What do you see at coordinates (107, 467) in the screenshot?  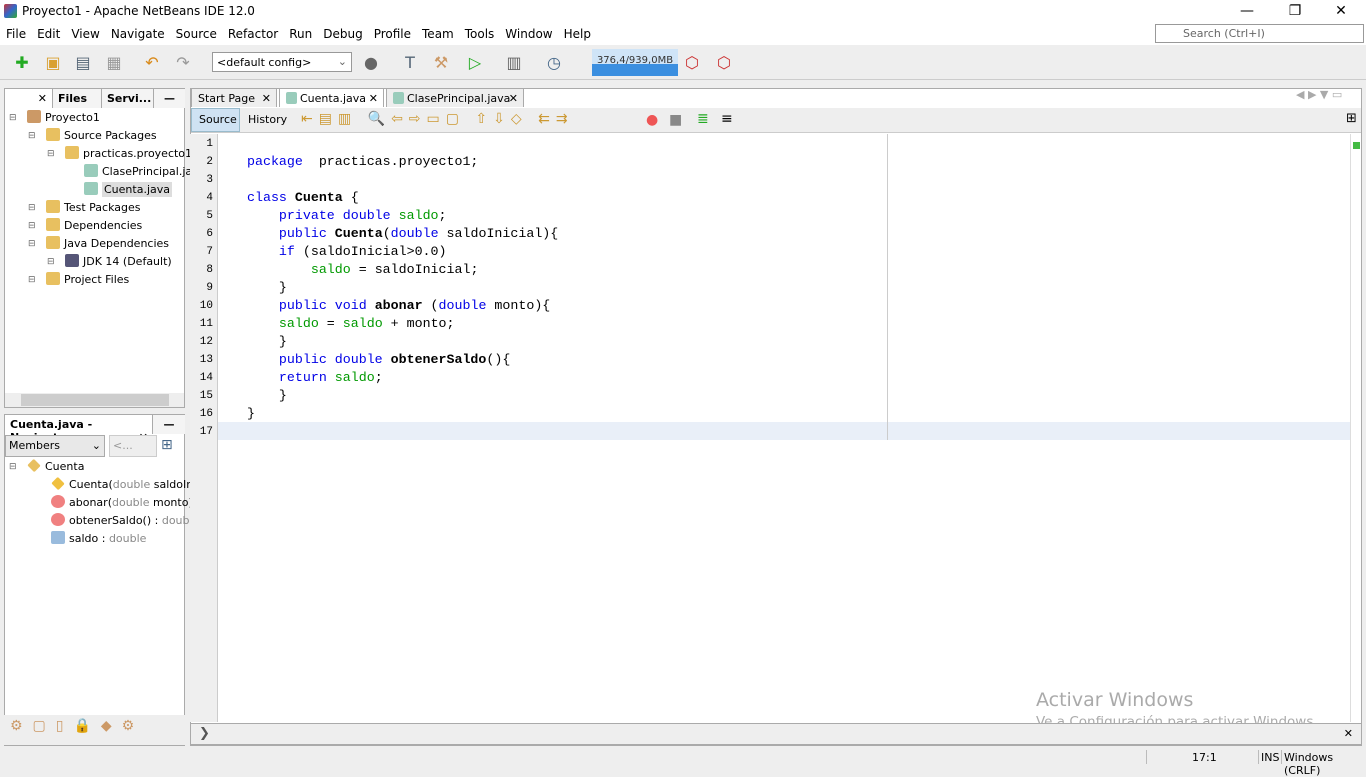 I see `navigator-item: ⊟ Cuenta` at bounding box center [107, 467].